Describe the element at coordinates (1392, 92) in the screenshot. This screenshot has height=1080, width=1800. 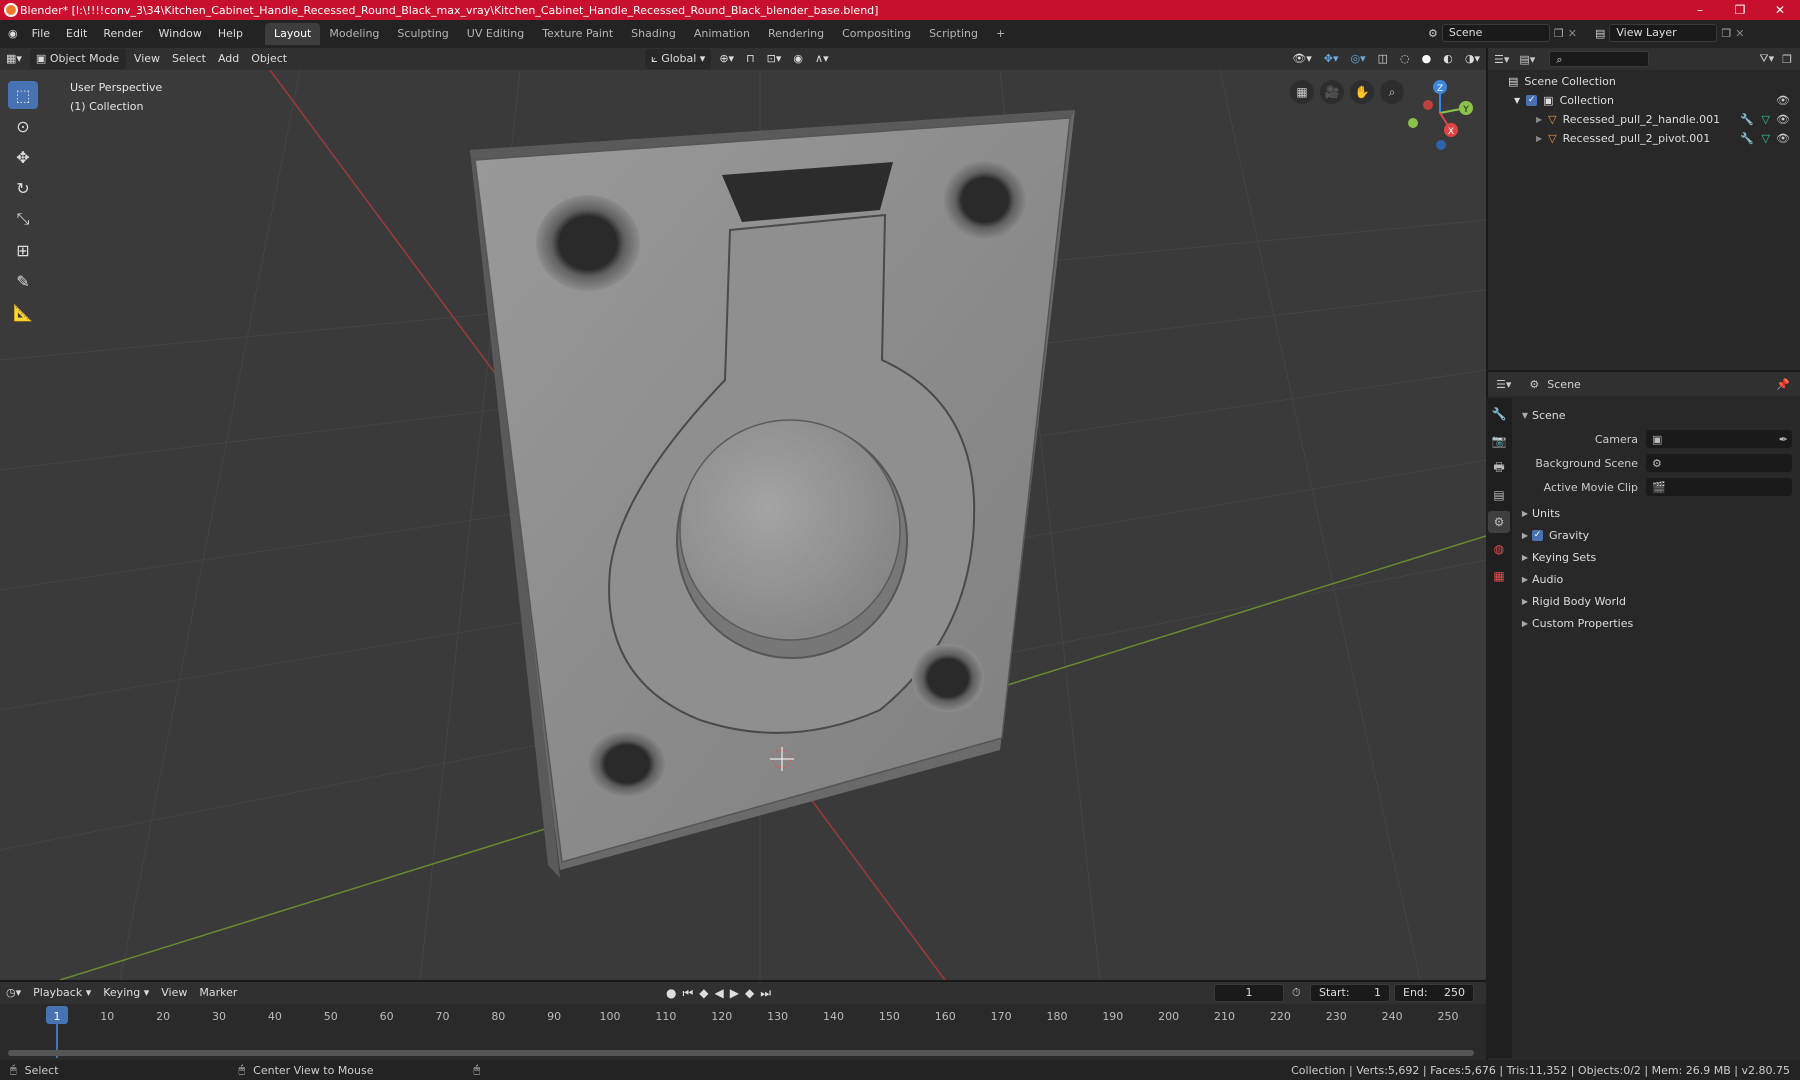
I see `zoom-icon: ⌕` at that location.